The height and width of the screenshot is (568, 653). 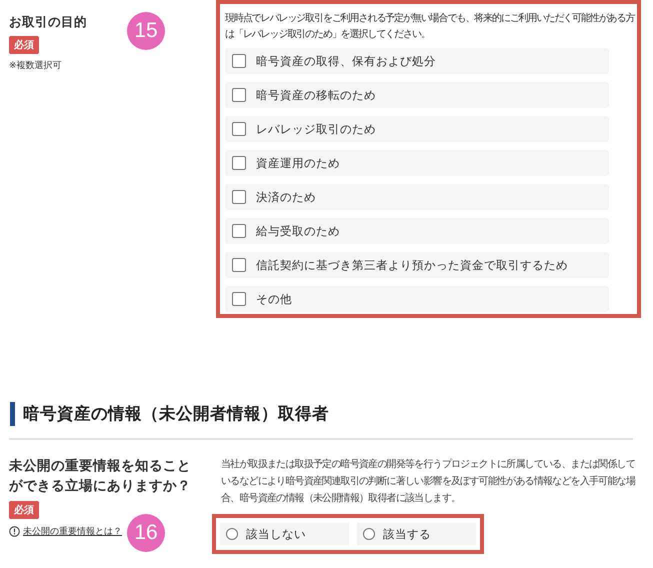 What do you see at coordinates (417, 197) in the screenshot?
I see `checkbox-option: 決済のため` at bounding box center [417, 197].